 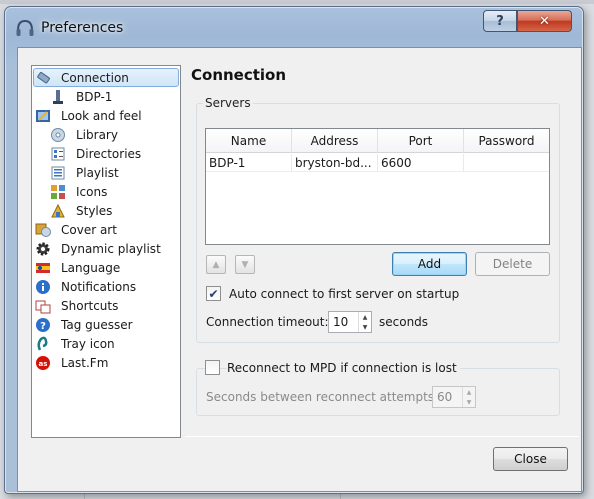 I want to click on tree-item-label: Icons, so click(x=92, y=191).